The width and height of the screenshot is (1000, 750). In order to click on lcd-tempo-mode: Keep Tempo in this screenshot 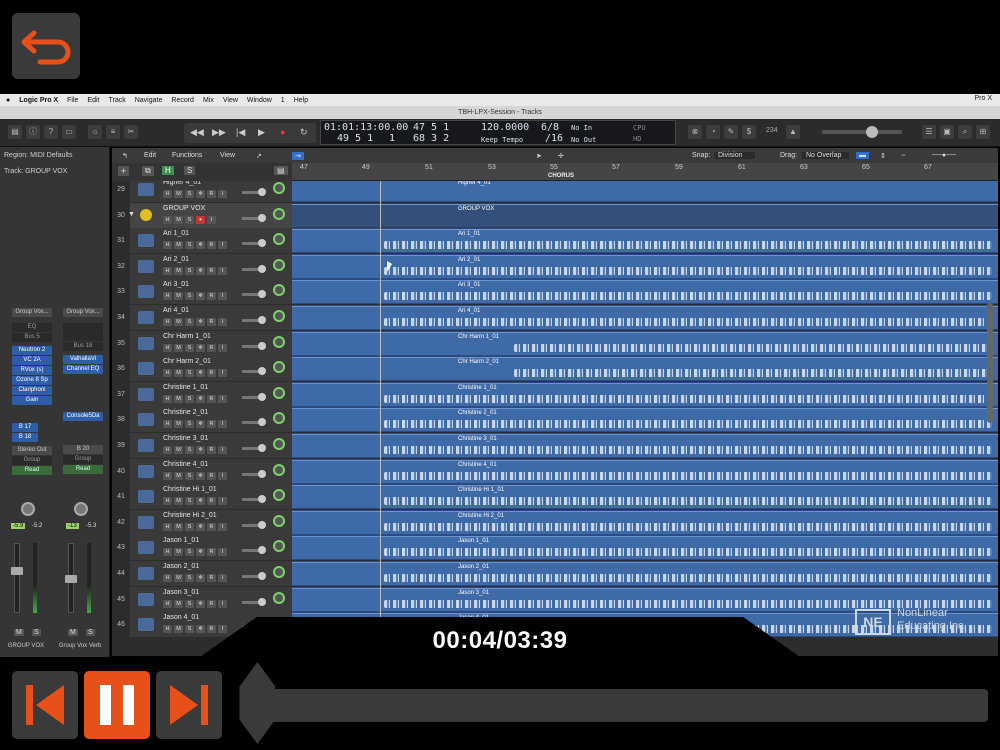, I will do `click(502, 140)`.